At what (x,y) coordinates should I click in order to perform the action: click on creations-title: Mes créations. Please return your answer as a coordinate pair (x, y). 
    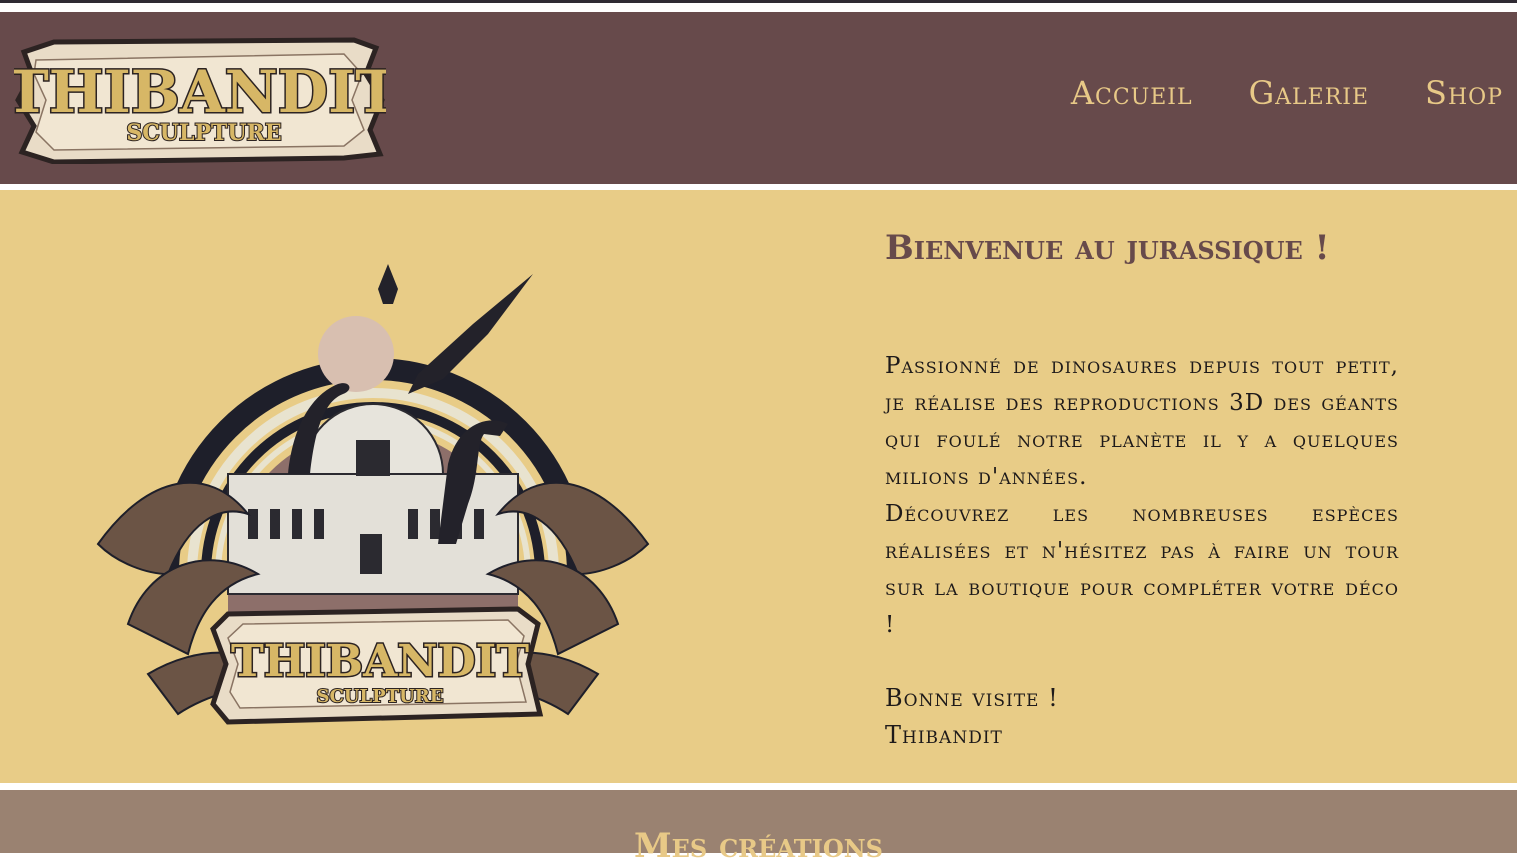
    Looking at the image, I should click on (758, 846).